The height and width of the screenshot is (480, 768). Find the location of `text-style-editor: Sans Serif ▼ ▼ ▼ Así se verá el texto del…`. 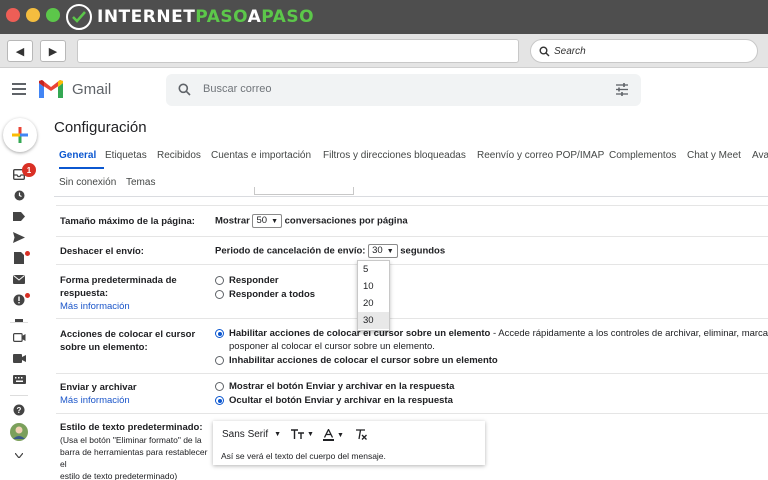

text-style-editor: Sans Serif ▼ ▼ ▼ Así se verá el texto del… is located at coordinates (349, 443).